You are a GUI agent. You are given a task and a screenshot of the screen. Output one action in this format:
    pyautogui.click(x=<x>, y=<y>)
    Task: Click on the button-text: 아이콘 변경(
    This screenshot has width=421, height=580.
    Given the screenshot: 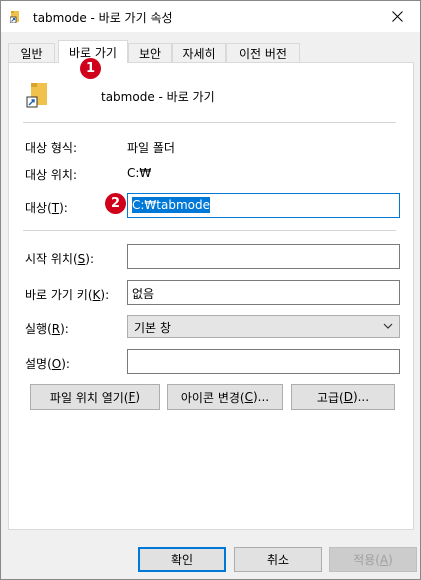 What is the action you would take?
    pyautogui.click(x=212, y=397)
    